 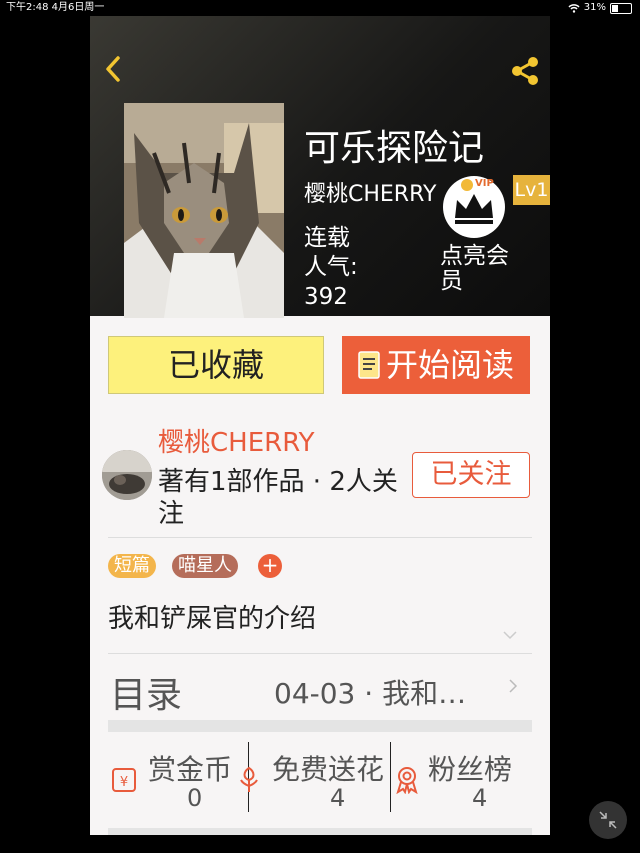 What do you see at coordinates (216, 365) in the screenshot?
I see `favorited-button: 已收藏` at bounding box center [216, 365].